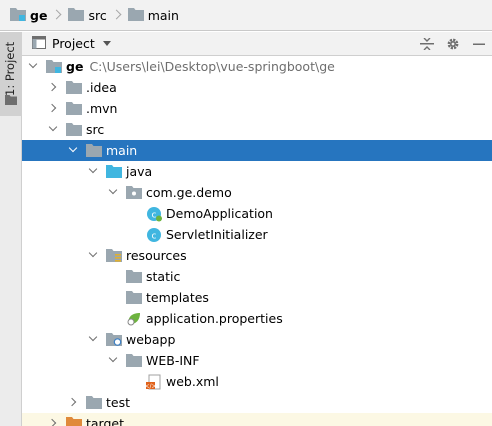 Image resolution: width=492 pixels, height=426 pixels. Describe the element at coordinates (163, 276) in the screenshot. I see `tree-row-name: static` at that location.